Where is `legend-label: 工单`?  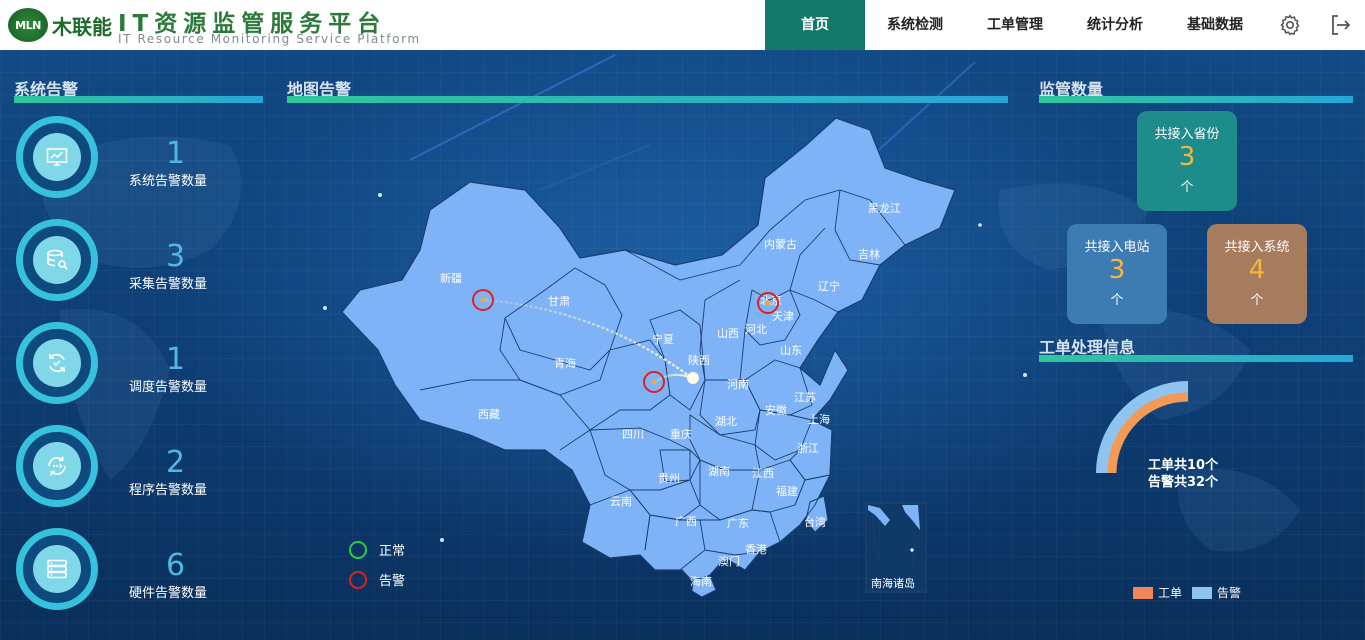
legend-label: 工单 is located at coordinates (1170, 593).